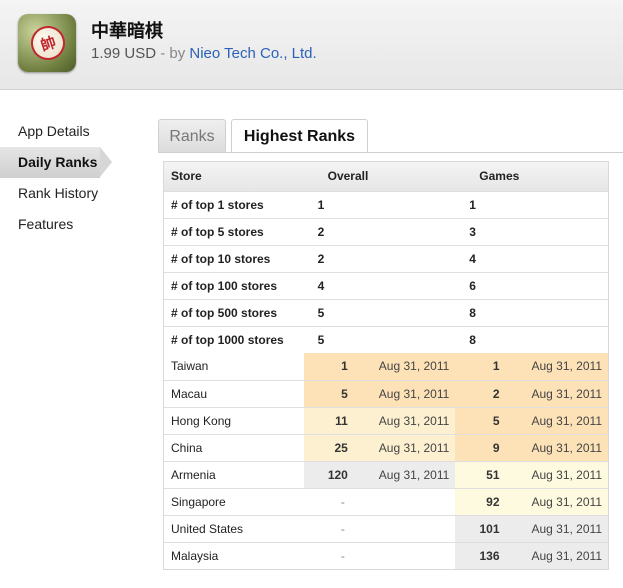 This screenshot has width=623, height=588. I want to click on summary-games-count: 1, so click(481, 205).